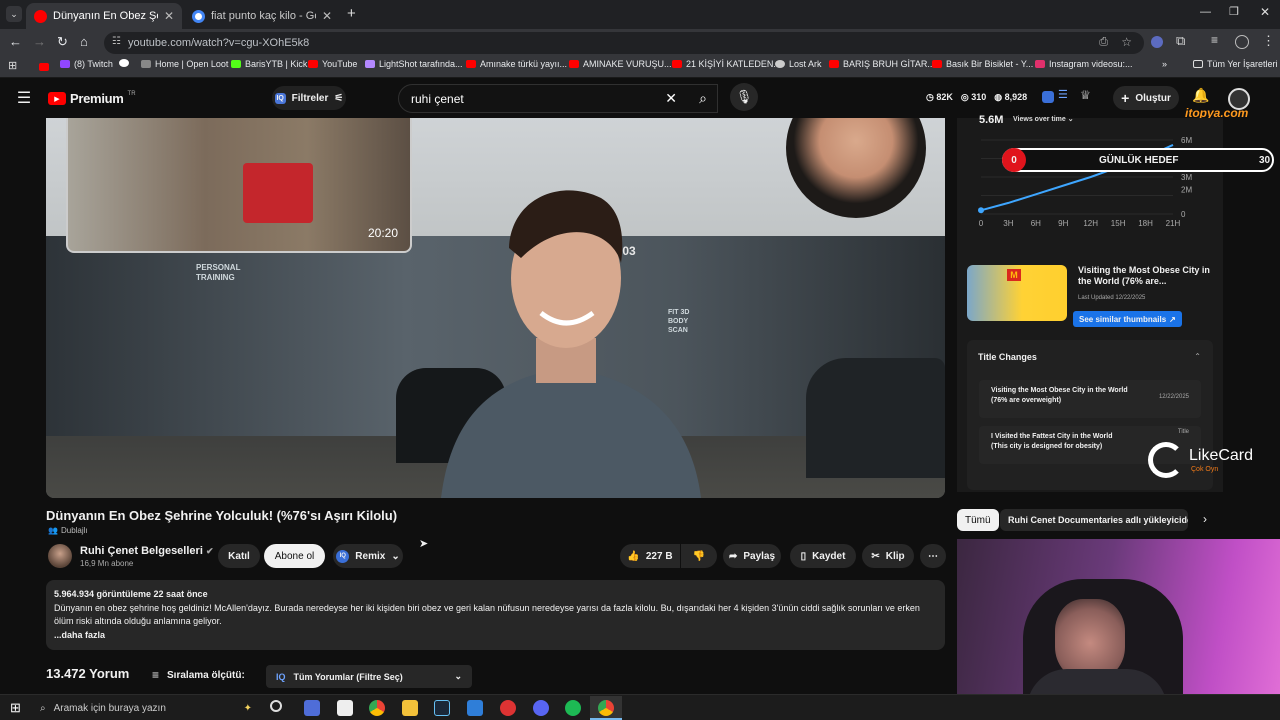 Image resolution: width=1280 pixels, height=720 pixels. I want to click on channel-name: Ruhi Çenet Belgeselleri ✔, so click(146, 551).